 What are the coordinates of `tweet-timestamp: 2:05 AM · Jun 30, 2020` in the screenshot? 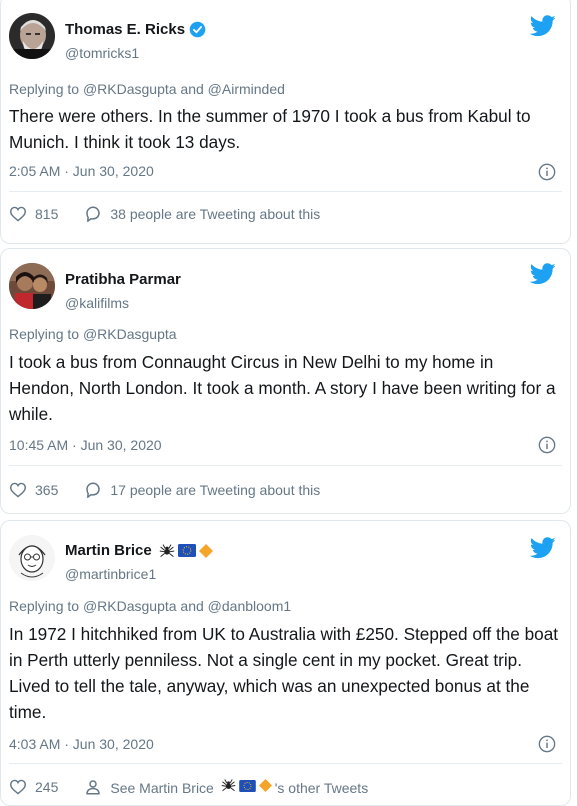 It's located at (81, 171).